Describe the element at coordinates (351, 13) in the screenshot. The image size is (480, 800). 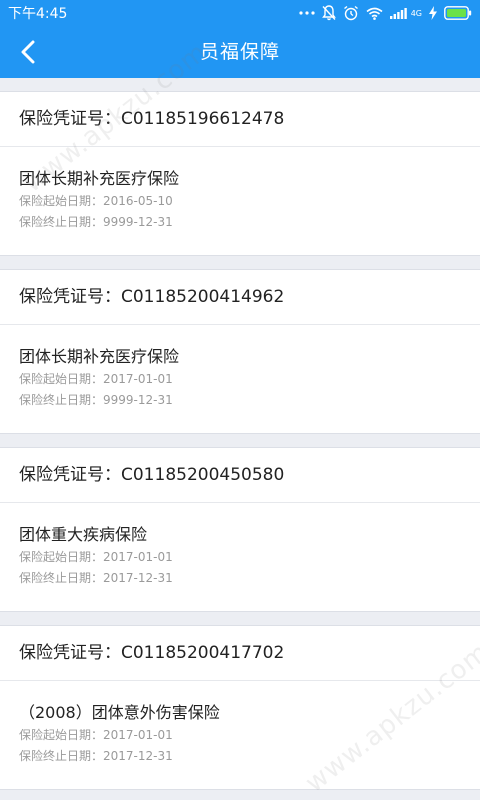
I see `alarm-clock-icon` at that location.